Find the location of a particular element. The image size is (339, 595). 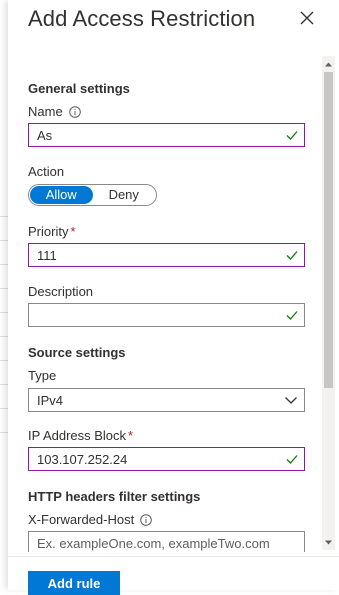

name-label: Name is located at coordinates (54, 111).